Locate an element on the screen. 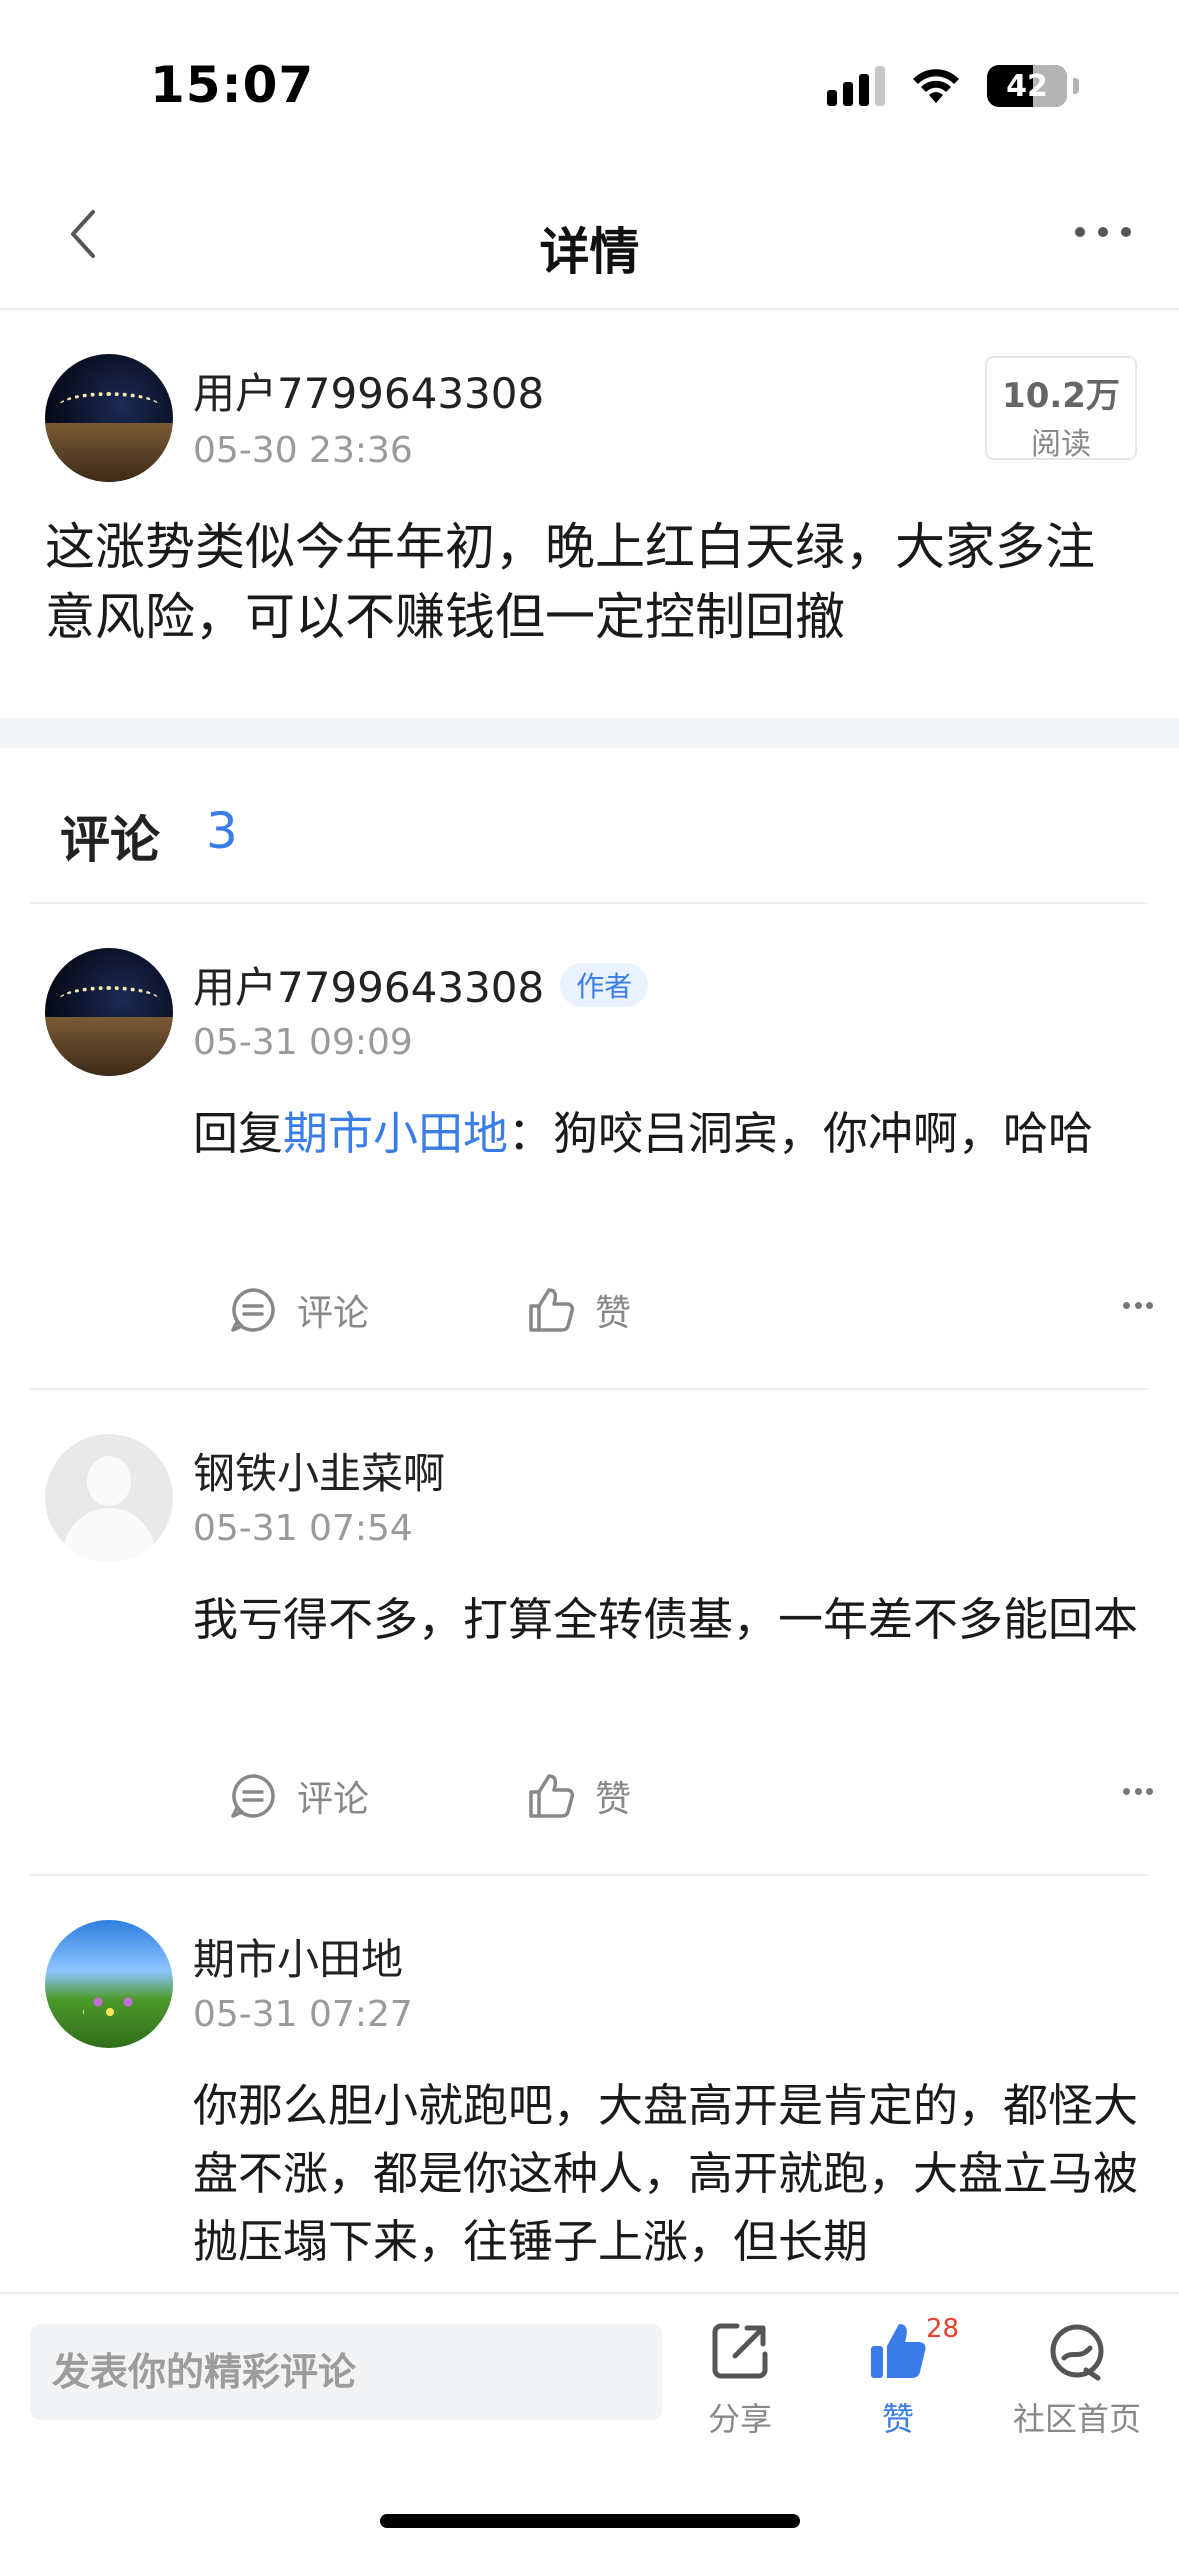  like-label: 赞 is located at coordinates (897, 2419).